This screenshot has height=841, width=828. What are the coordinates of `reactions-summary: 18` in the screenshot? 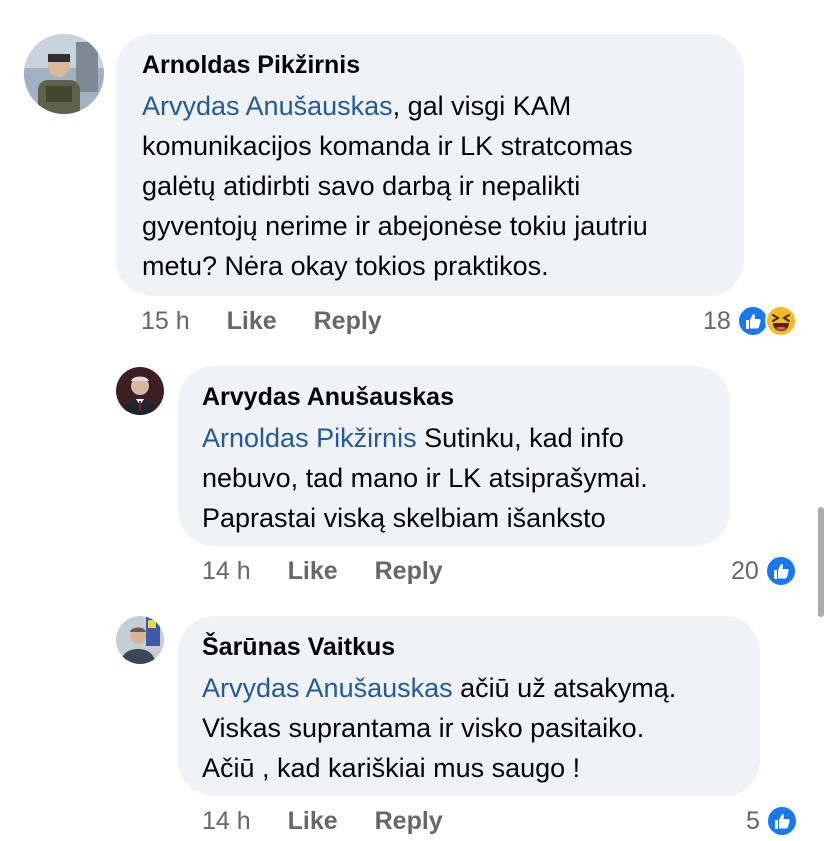 It's located at (750, 321).